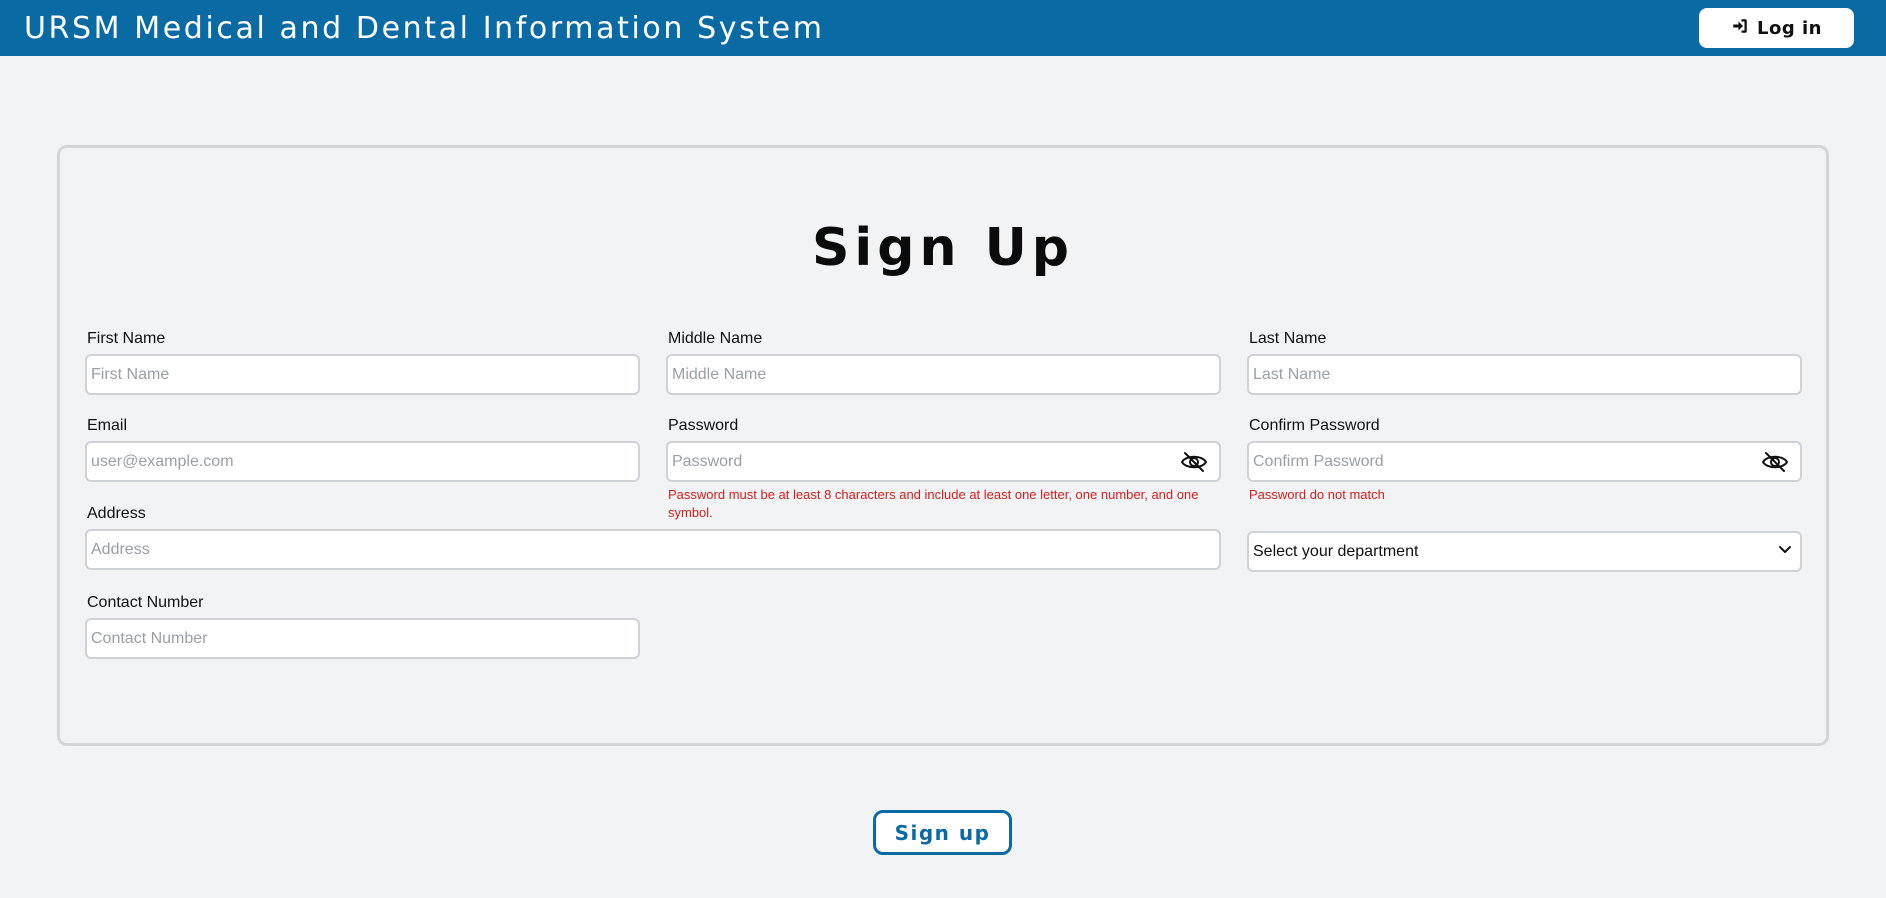  I want to click on first-name-label: First Name, so click(126, 338).